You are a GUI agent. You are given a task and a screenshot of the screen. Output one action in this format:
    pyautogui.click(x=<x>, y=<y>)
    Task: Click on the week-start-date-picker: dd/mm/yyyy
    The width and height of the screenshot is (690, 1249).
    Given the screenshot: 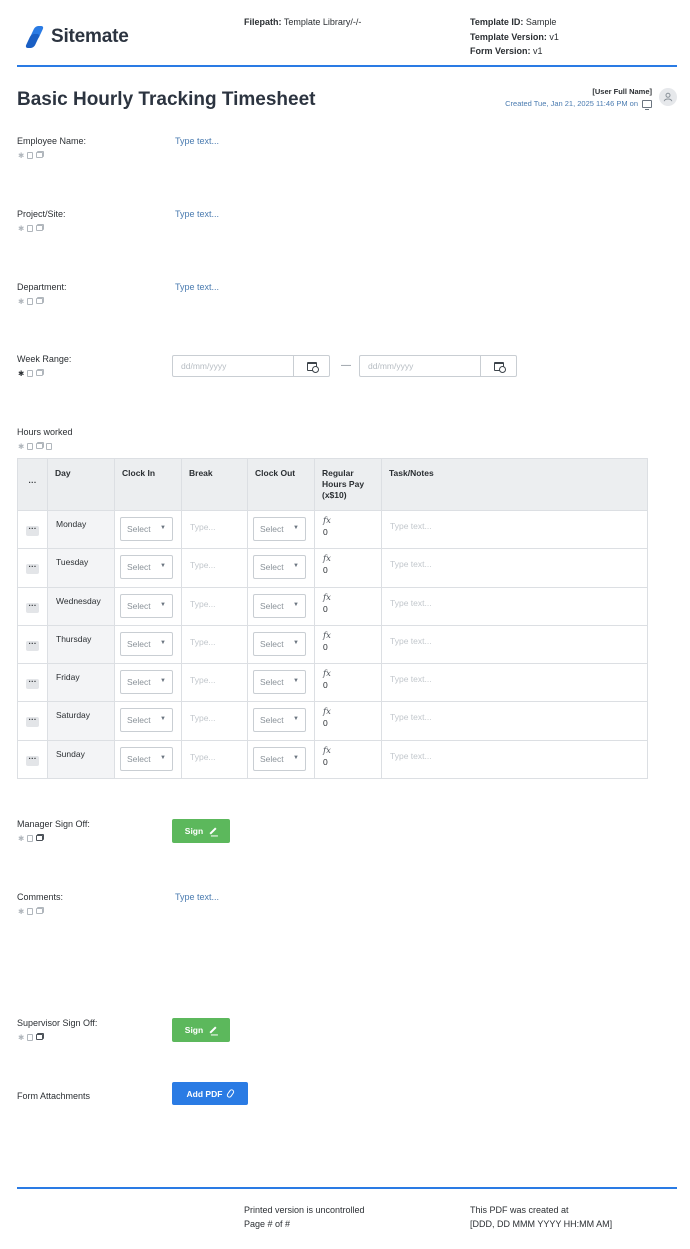 What is the action you would take?
    pyautogui.click(x=251, y=366)
    